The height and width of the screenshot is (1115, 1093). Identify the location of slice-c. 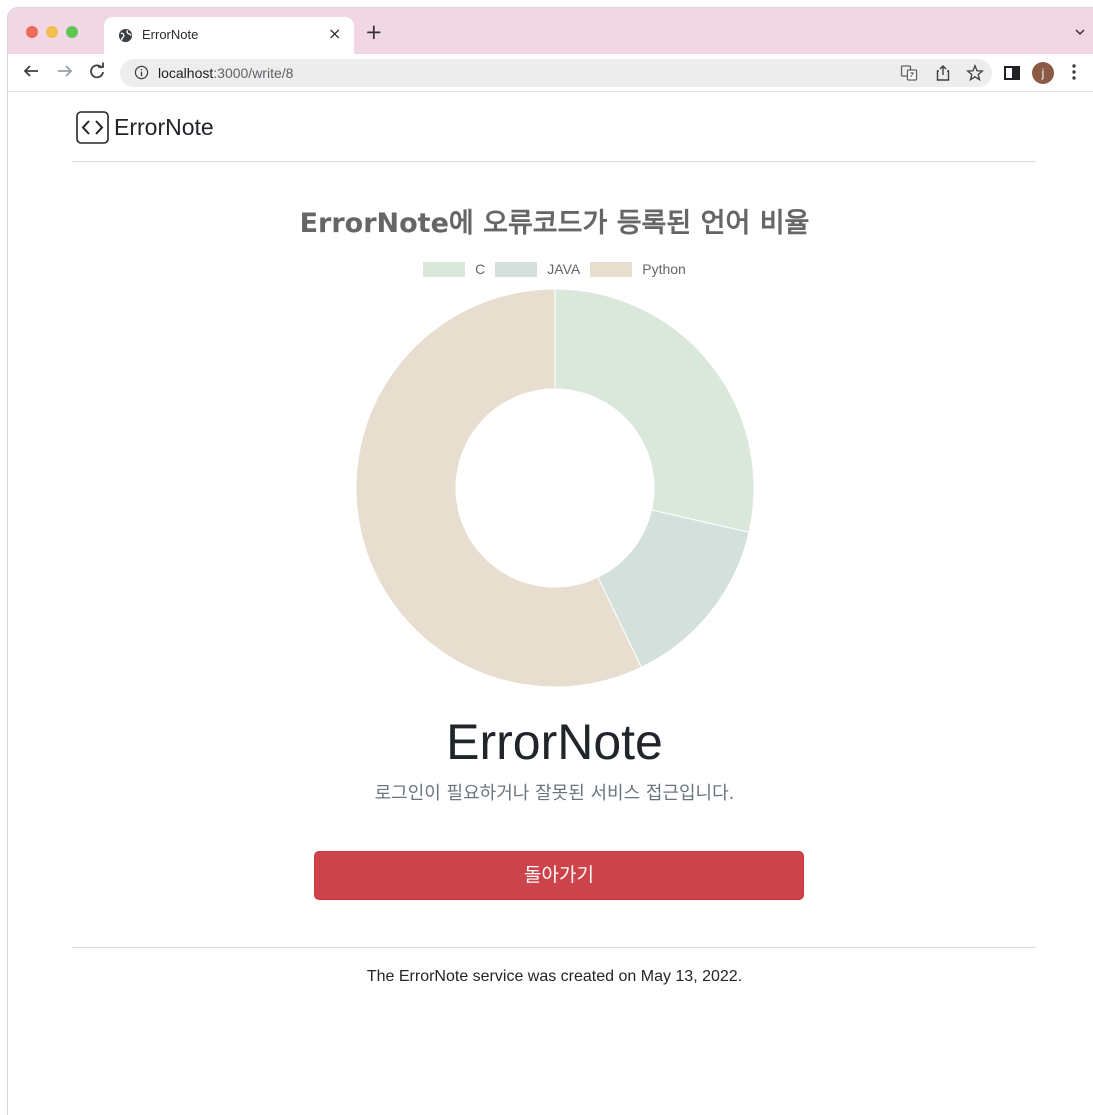
(654, 410).